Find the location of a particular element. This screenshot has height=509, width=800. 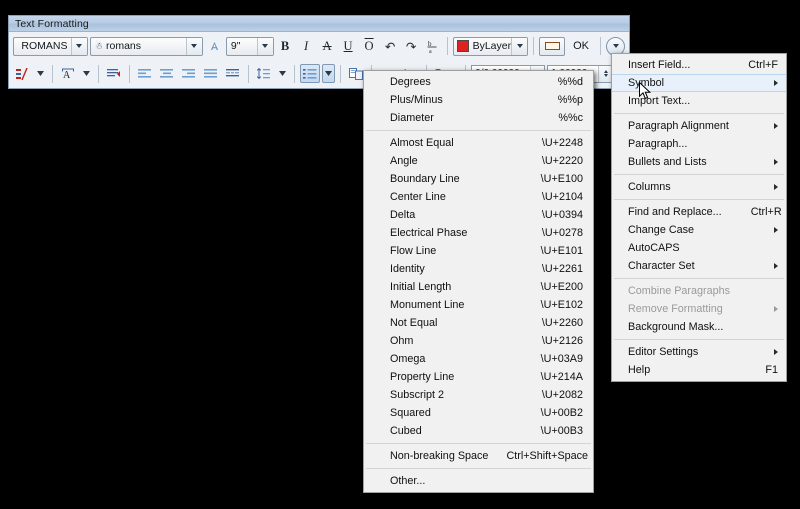

symbol-menu-item-flow-line: Flow Line \U+E101 is located at coordinates (478, 251).